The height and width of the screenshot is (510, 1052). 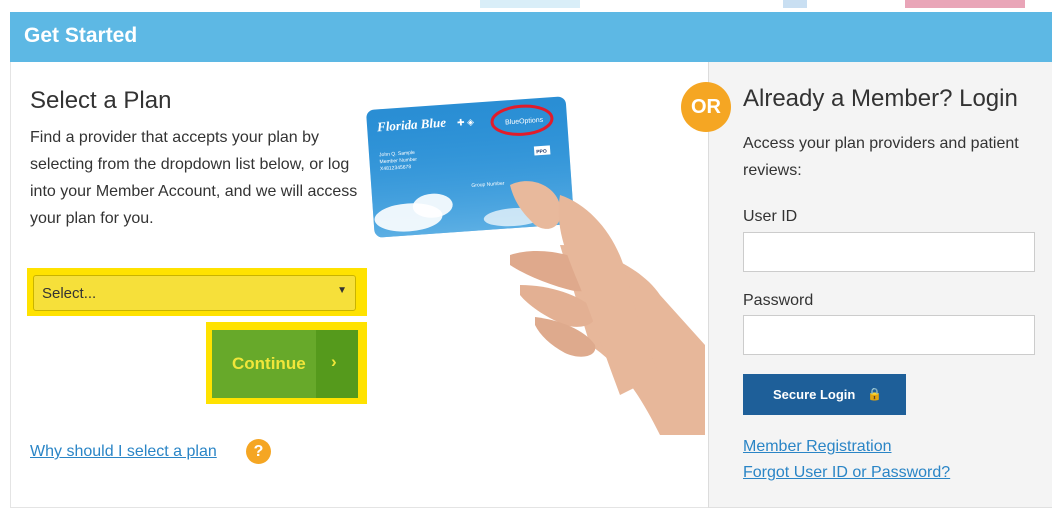 What do you see at coordinates (269, 363) in the screenshot?
I see `continue-label: Continue` at bounding box center [269, 363].